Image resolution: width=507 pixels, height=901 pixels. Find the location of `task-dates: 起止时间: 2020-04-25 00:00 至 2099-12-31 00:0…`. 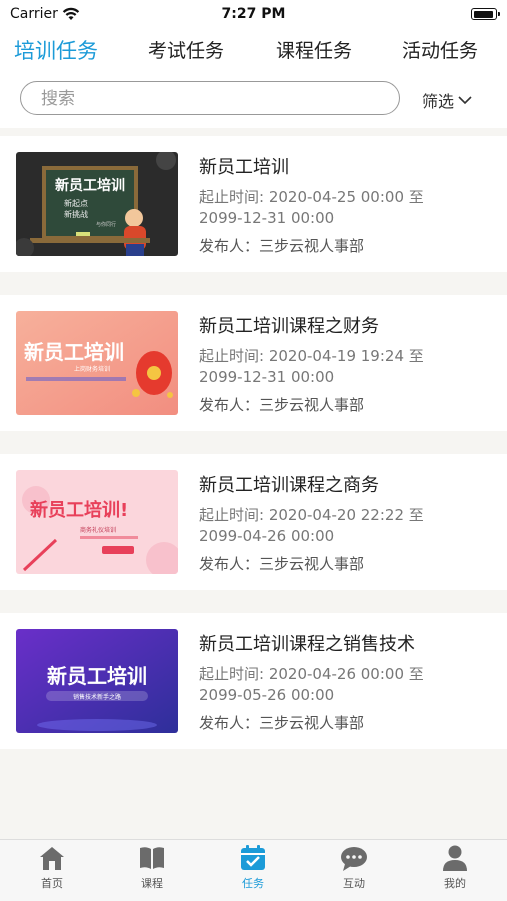

task-dates: 起止时间: 2020-04-25 00:00 至 2099-12-31 00:0… is located at coordinates (311, 207).